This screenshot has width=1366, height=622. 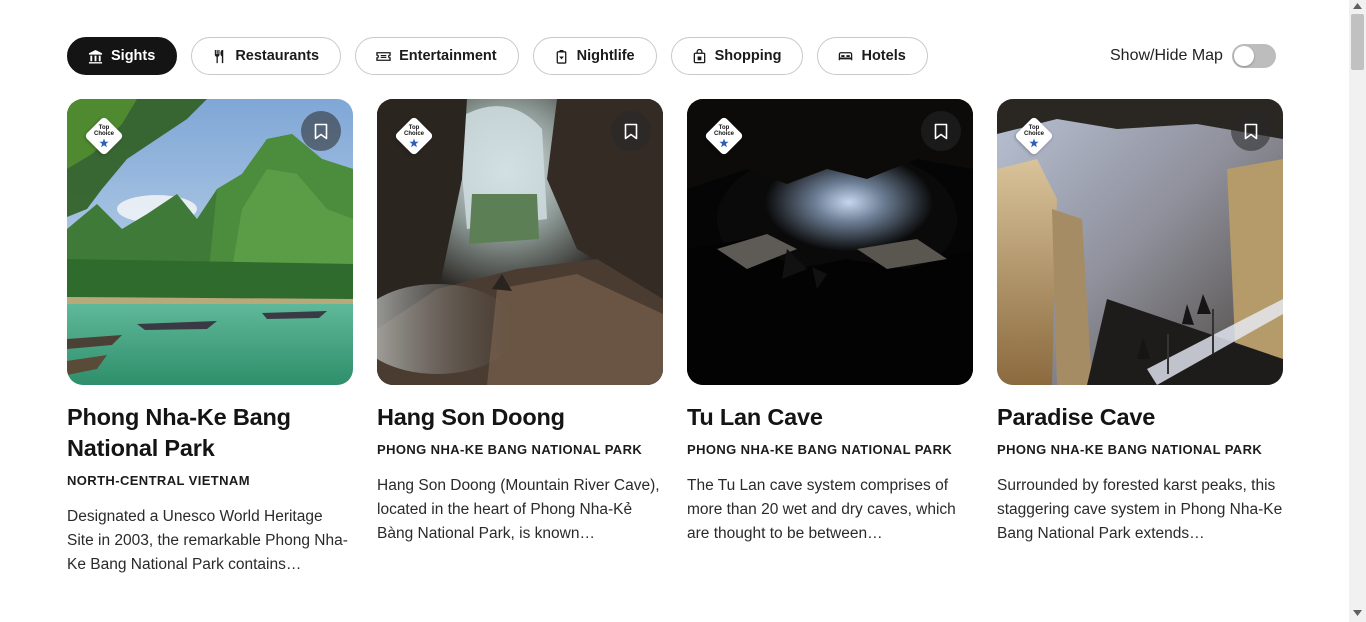 I want to click on filter-nightlife: Nightlife, so click(x=594, y=56).